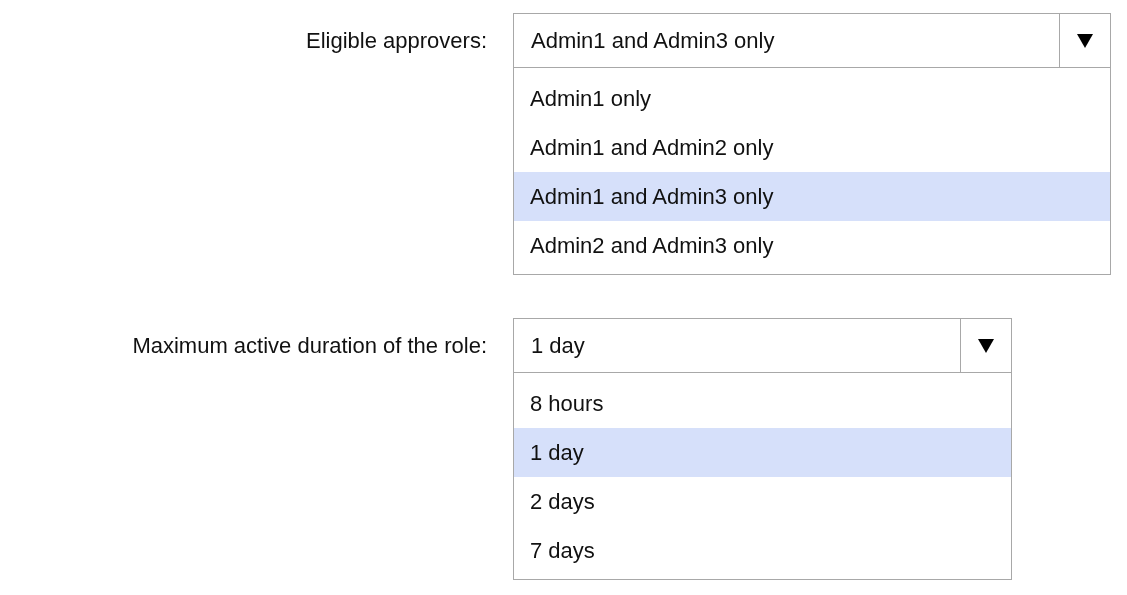 Image resolution: width=1127 pixels, height=595 pixels. What do you see at coordinates (396, 41) in the screenshot?
I see `field-label: Eligible approvers:` at bounding box center [396, 41].